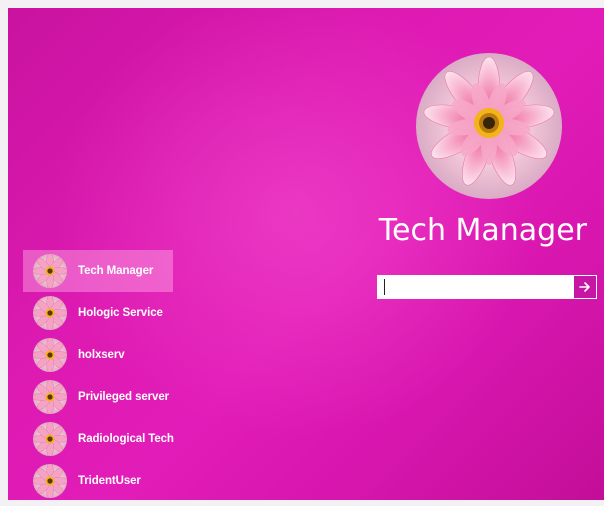 Image resolution: width=604 pixels, height=506 pixels. What do you see at coordinates (126, 439) in the screenshot?
I see `user-item-label: Radiological Tech` at bounding box center [126, 439].